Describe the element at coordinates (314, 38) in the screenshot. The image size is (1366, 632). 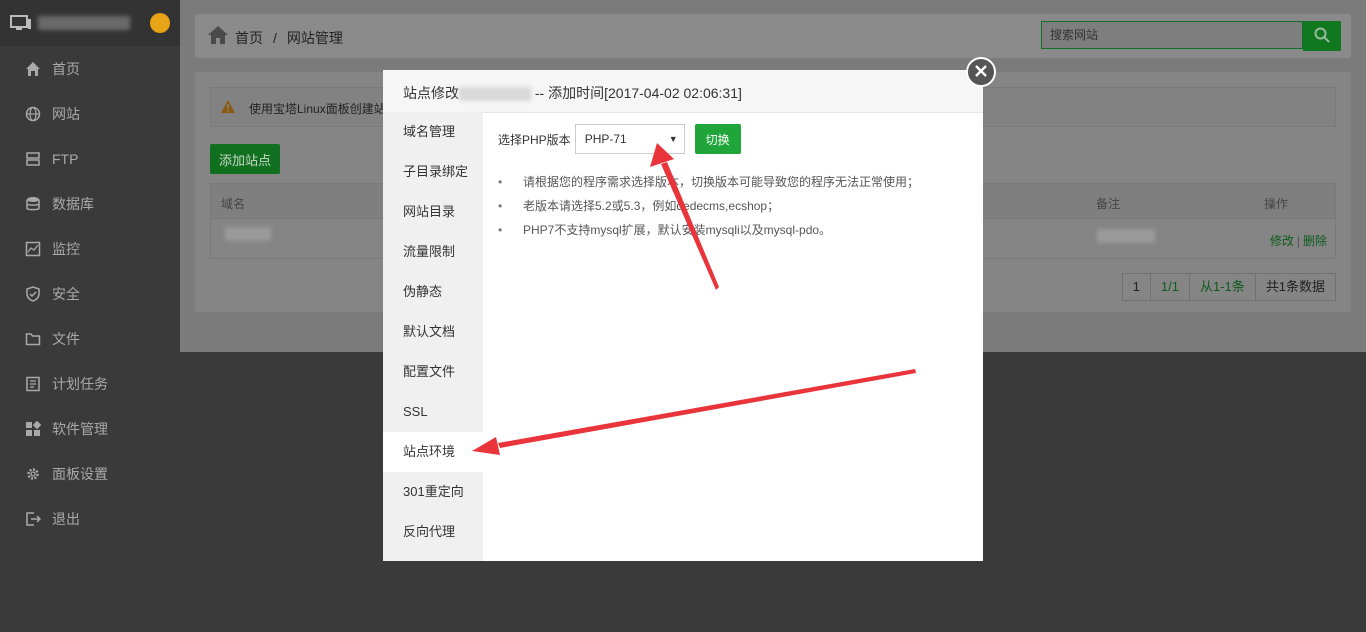
I see `breadcrumb-current: 网站管理` at that location.